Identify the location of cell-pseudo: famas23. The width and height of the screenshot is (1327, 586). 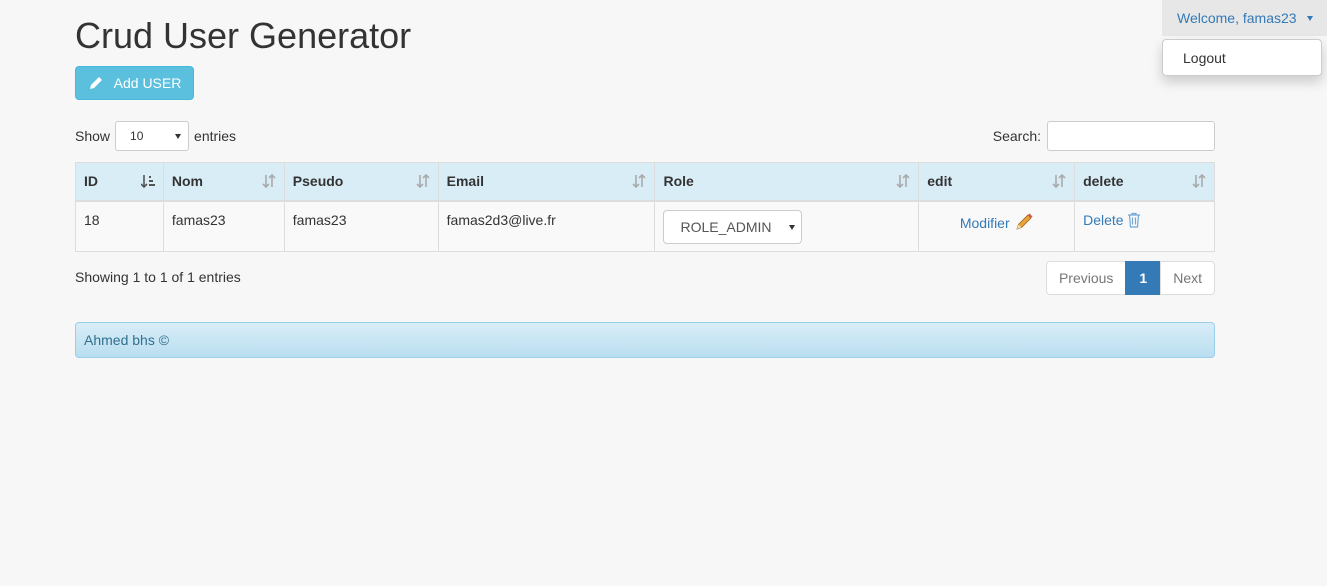
(361, 226).